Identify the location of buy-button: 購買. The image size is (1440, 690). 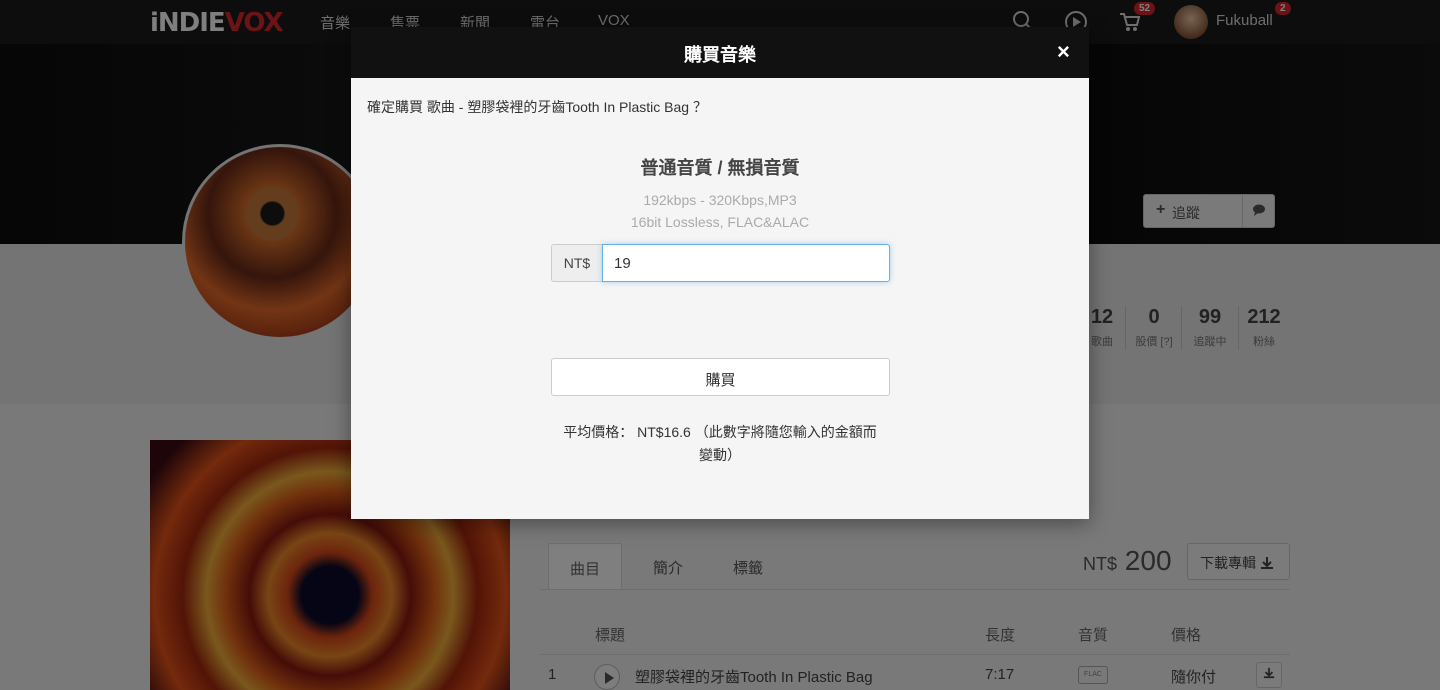
(720, 377).